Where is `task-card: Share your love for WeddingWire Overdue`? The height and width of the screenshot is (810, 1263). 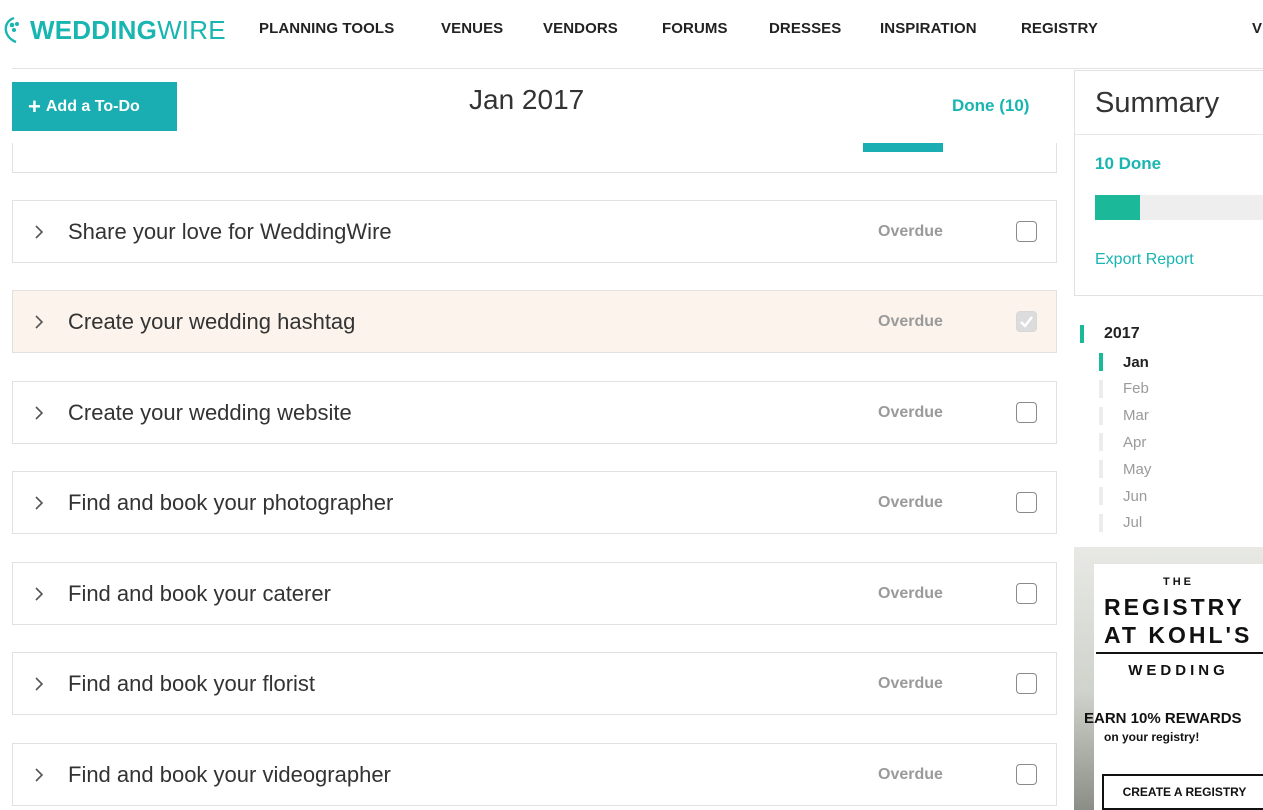 task-card: Share your love for WeddingWire Overdue is located at coordinates (534, 231).